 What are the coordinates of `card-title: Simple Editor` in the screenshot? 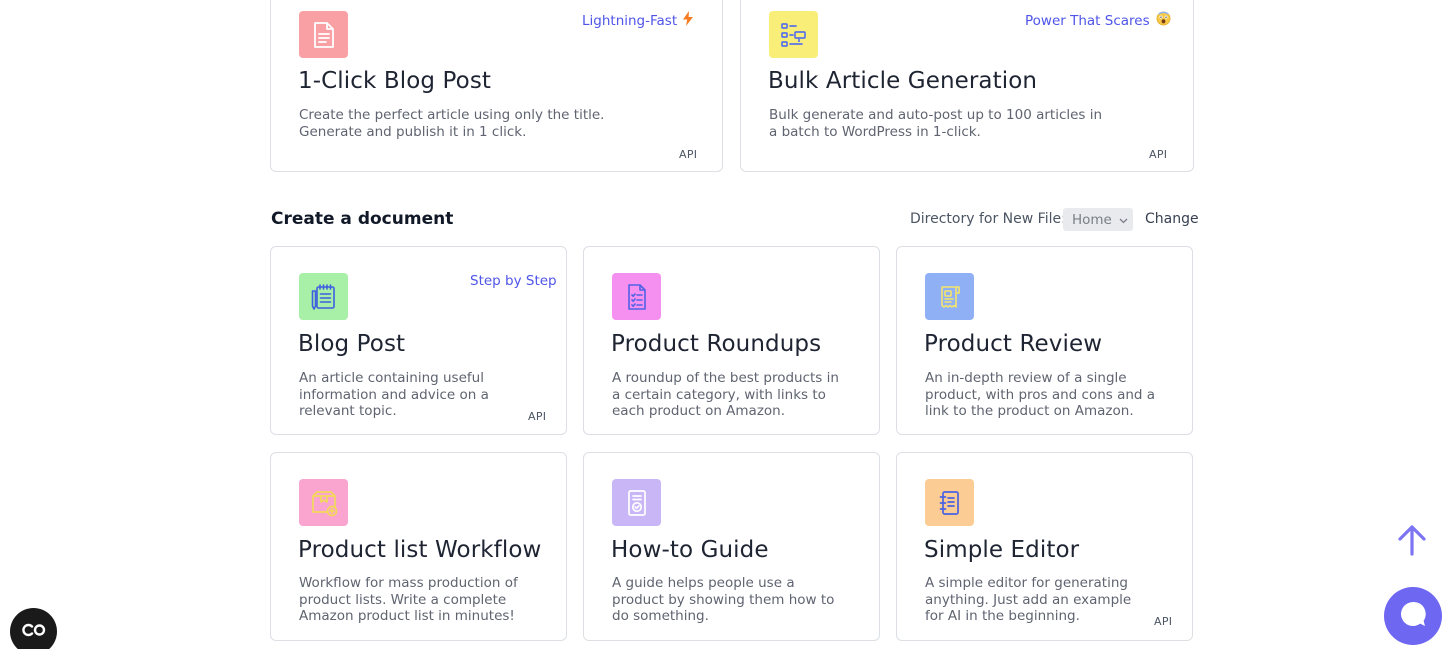 It's located at (1002, 550).